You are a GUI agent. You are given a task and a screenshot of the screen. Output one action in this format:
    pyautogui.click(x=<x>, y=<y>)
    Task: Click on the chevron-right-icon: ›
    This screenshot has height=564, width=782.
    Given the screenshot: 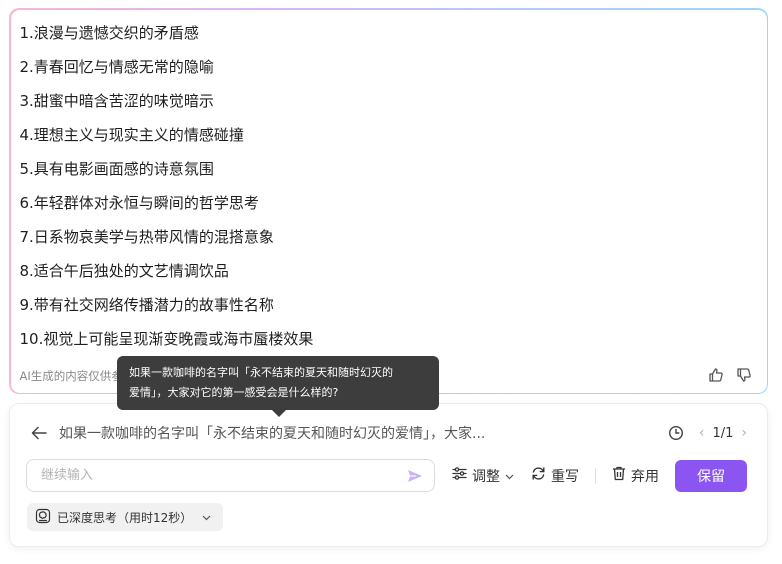 What is the action you would take?
    pyautogui.click(x=744, y=433)
    